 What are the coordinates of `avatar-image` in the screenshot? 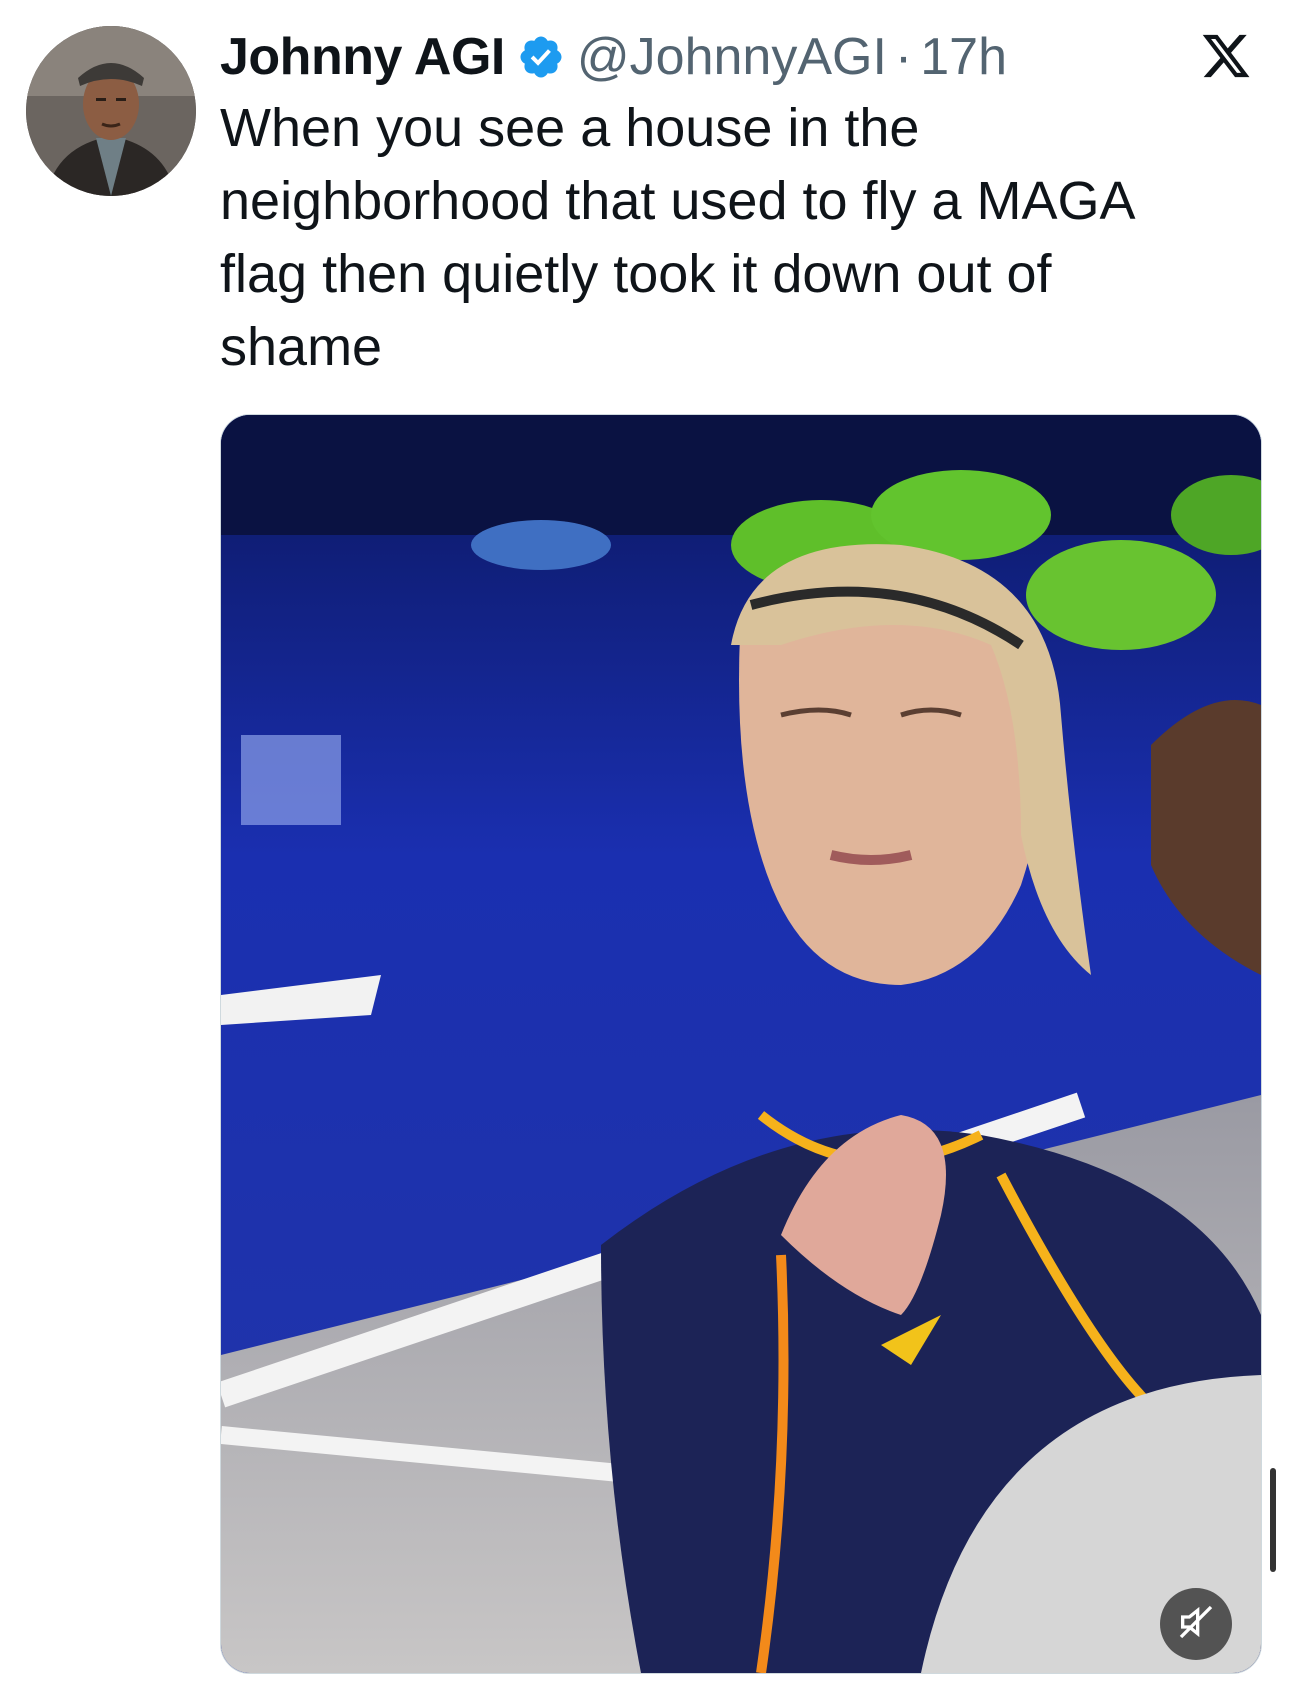 It's located at (111, 111).